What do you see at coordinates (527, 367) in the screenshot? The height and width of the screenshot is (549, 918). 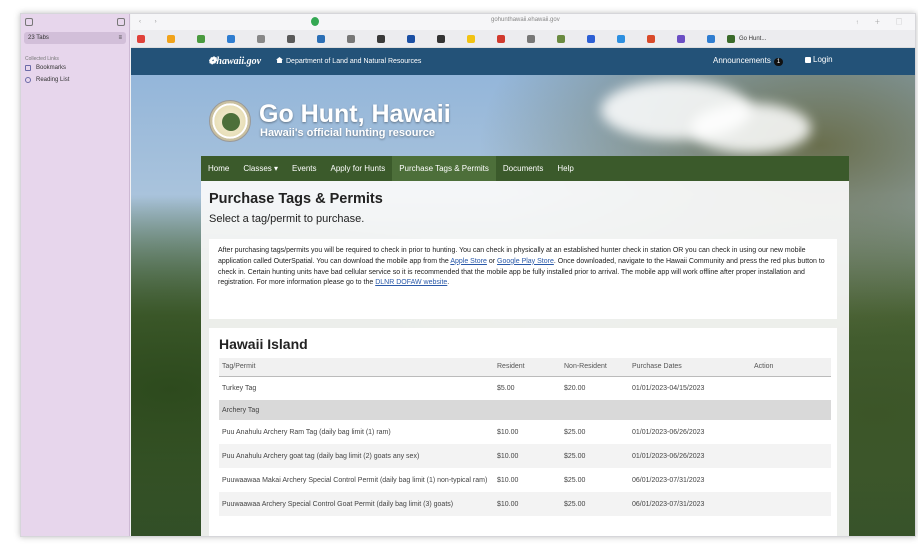 I see `column-header-resident: Resident` at bounding box center [527, 367].